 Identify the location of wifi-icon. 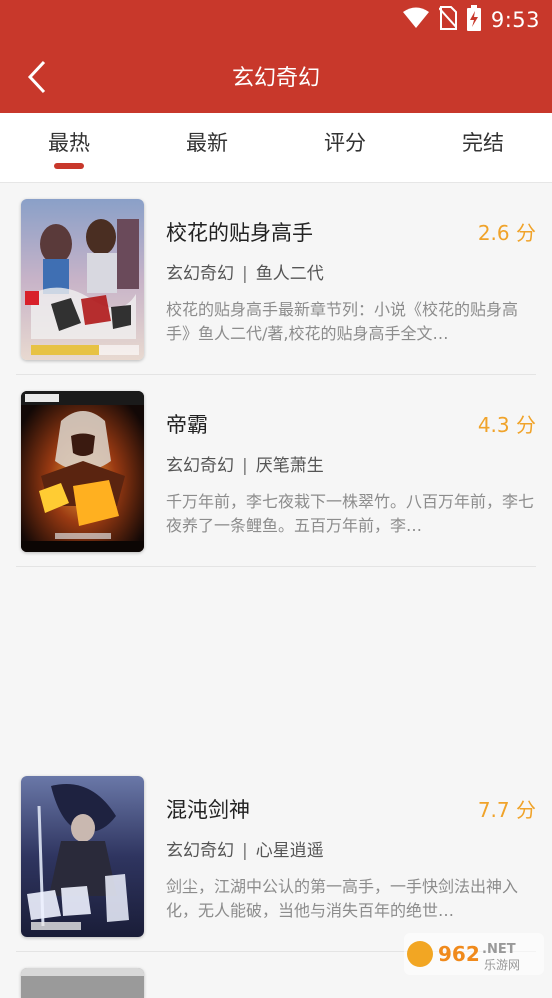
(415, 20).